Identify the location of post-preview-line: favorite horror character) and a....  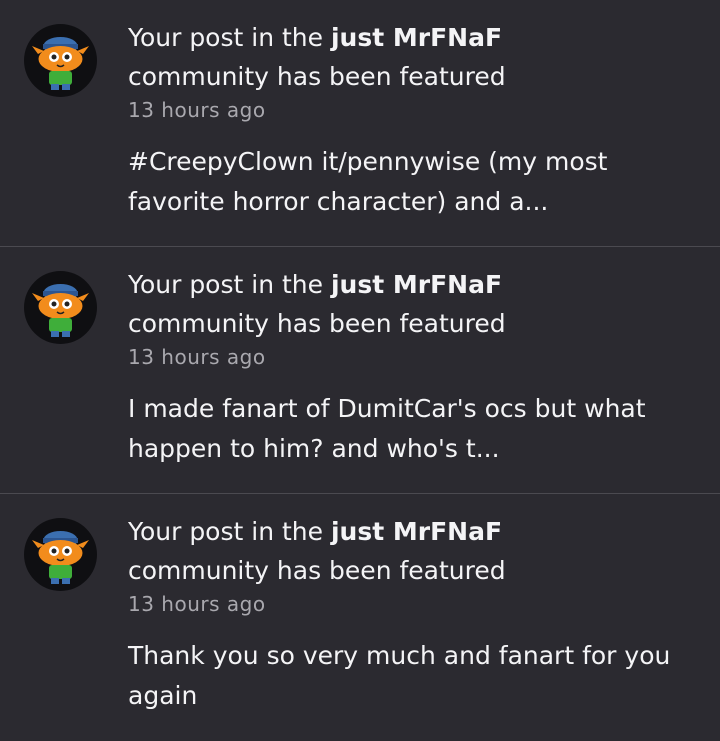
(338, 201).